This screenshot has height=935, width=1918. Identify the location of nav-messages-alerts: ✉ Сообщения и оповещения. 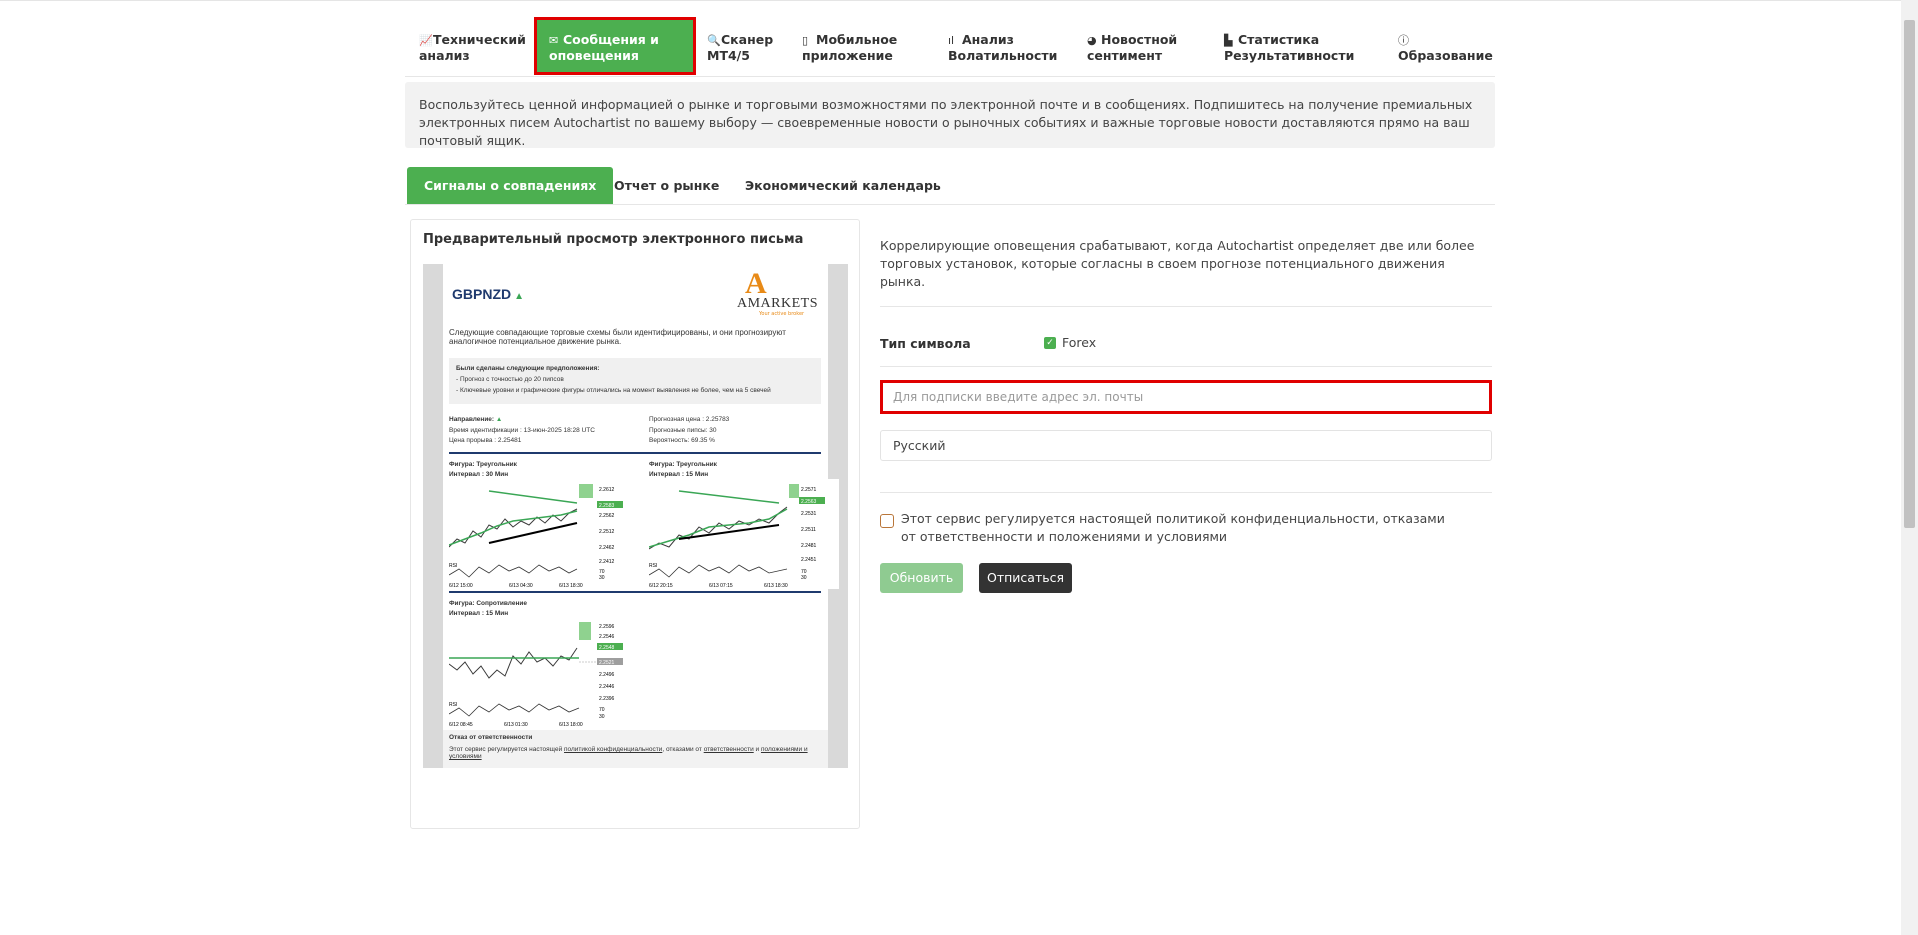
(615, 46).